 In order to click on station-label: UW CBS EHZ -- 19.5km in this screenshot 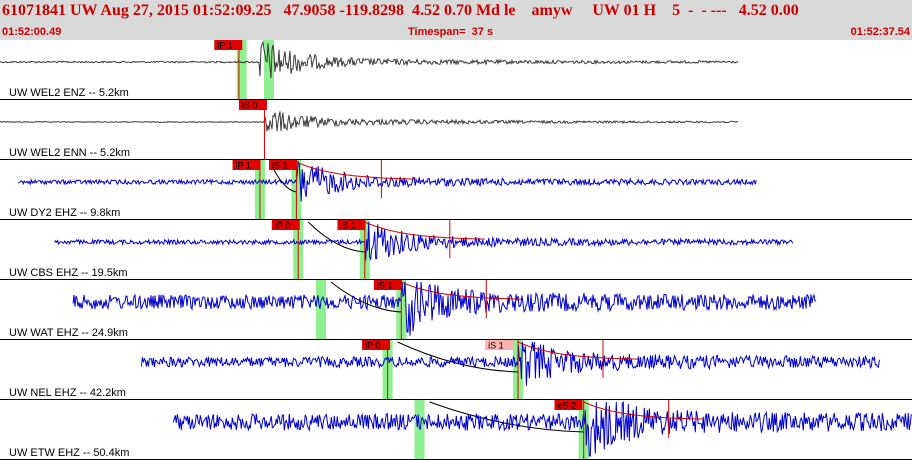, I will do `click(68, 273)`.